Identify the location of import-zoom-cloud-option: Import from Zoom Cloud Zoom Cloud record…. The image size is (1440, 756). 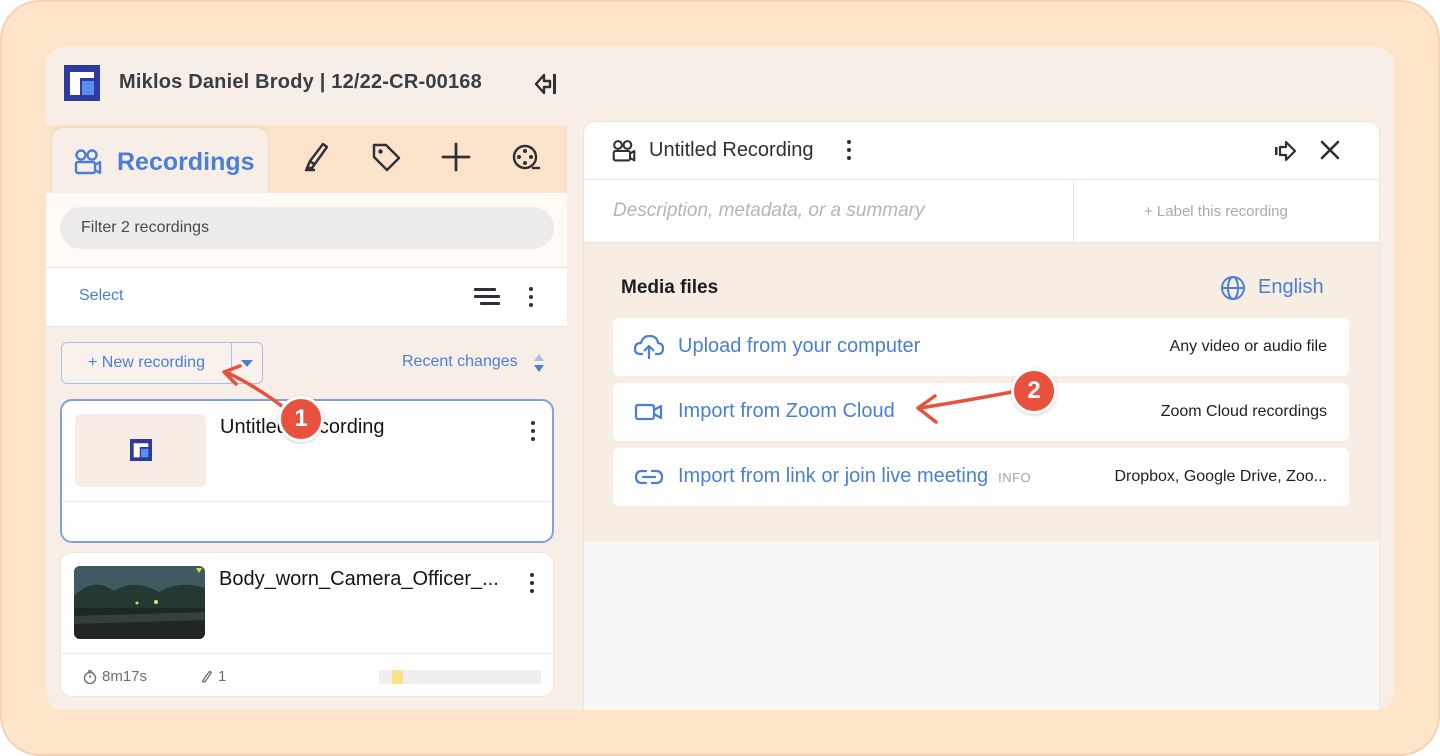
(981, 412).